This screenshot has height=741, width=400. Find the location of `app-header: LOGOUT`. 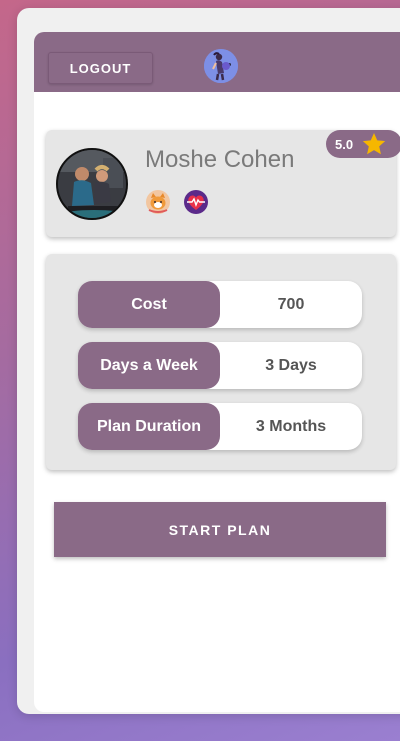

app-header: LOGOUT is located at coordinates (217, 62).